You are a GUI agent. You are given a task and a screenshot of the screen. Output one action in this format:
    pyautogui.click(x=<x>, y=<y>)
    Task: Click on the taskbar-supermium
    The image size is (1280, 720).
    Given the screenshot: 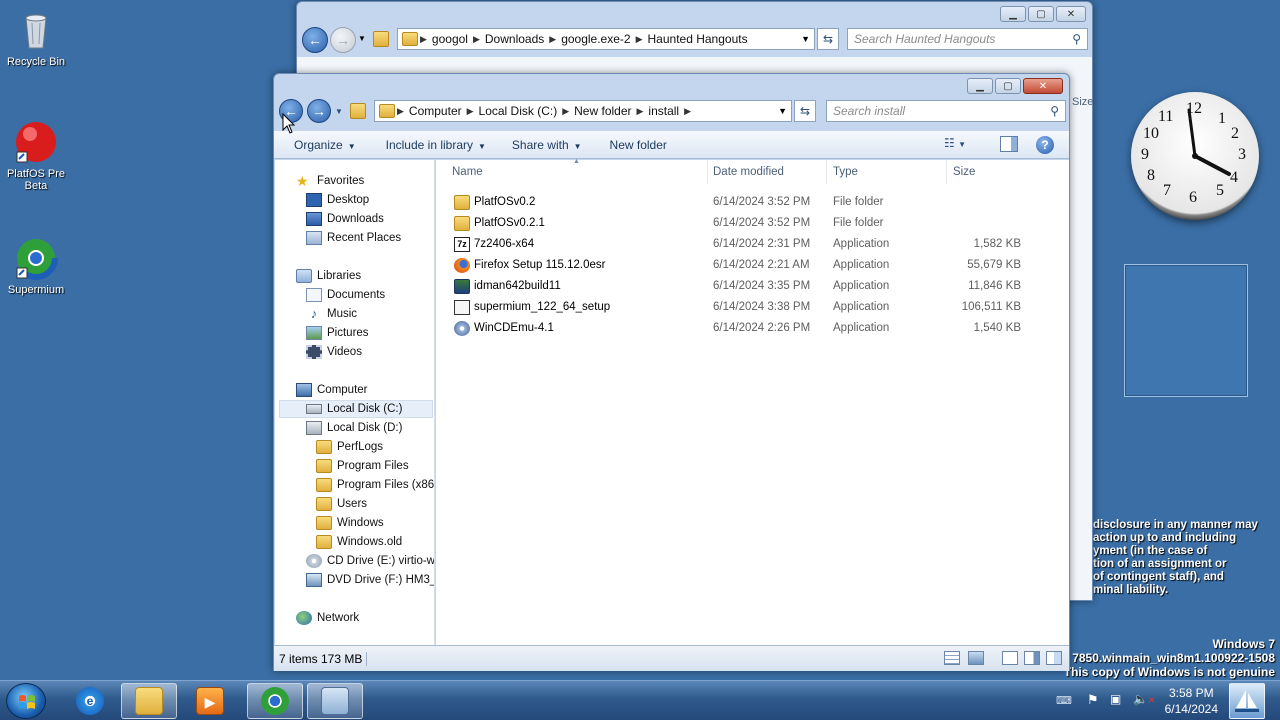 What is the action you would take?
    pyautogui.click(x=275, y=701)
    